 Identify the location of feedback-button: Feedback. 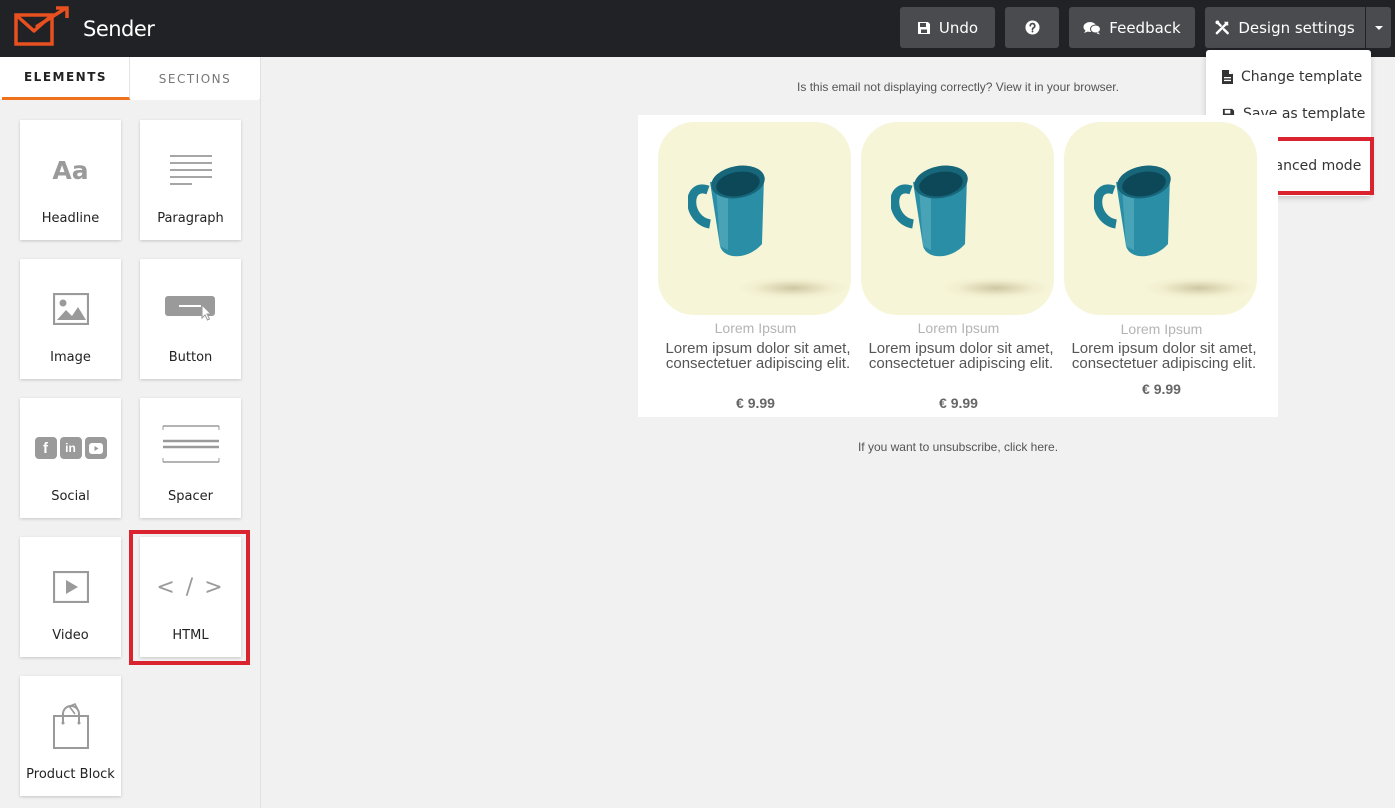
(1132, 27).